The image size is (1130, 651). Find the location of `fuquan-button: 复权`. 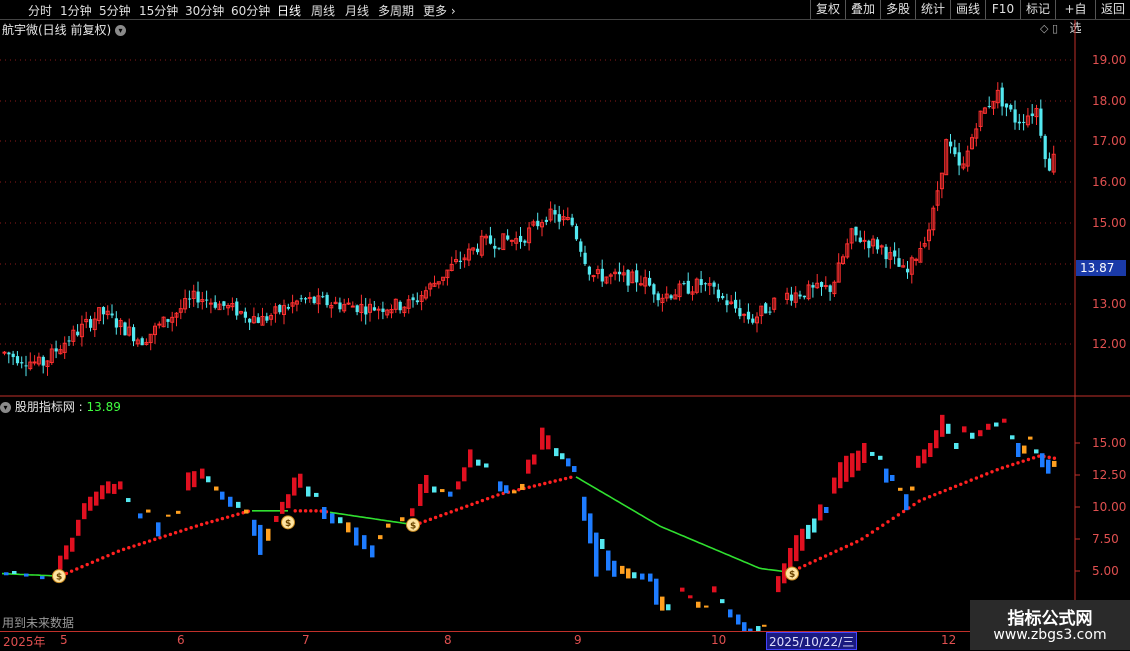

fuquan-button: 复权 is located at coordinates (827, 9).